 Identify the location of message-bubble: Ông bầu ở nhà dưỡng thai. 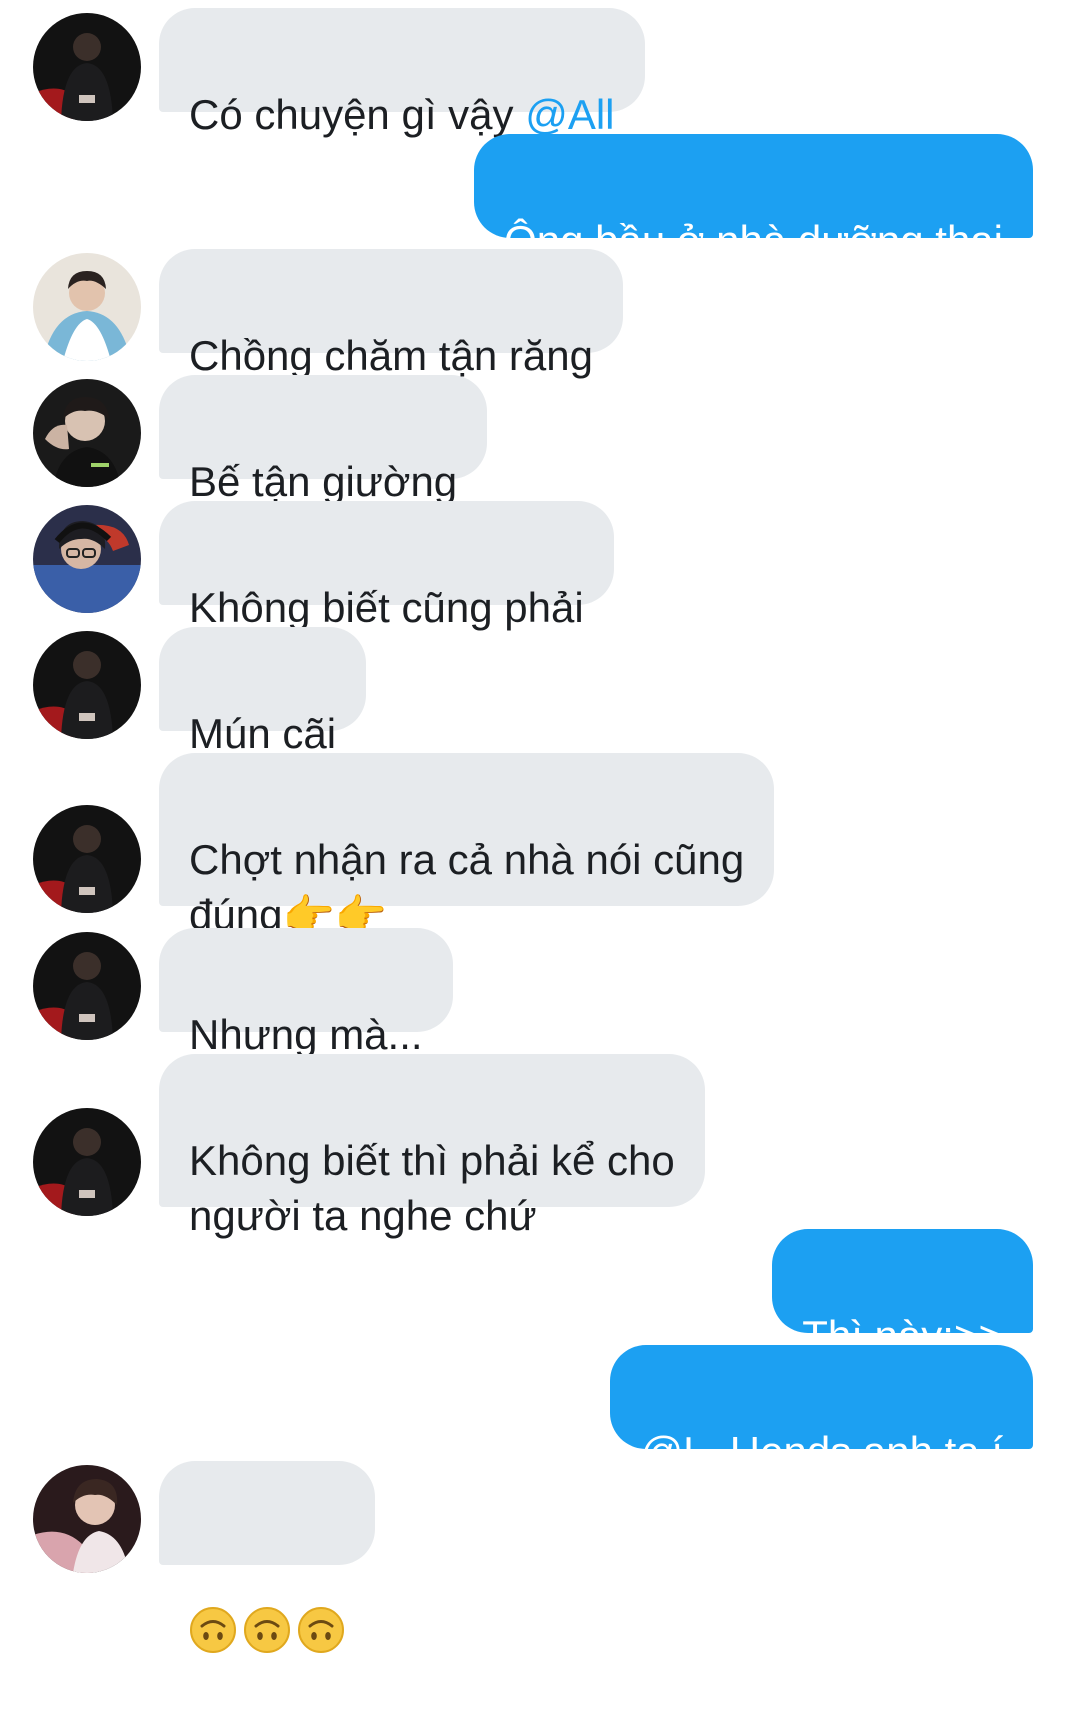
(753, 199).